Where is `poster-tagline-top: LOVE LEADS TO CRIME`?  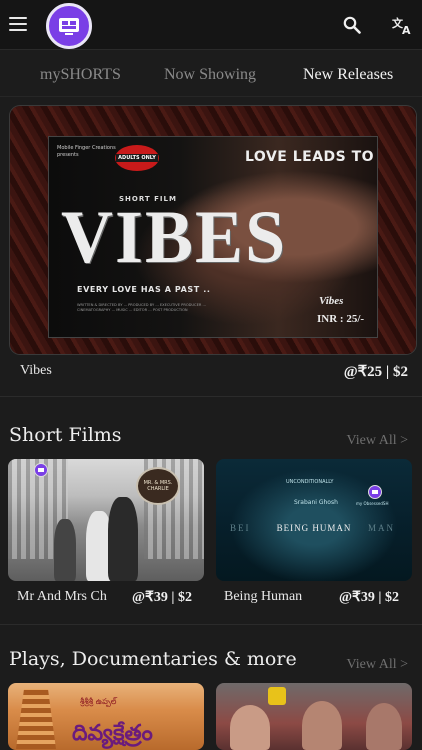
poster-tagline-top: LOVE LEADS TO CRIME is located at coordinates (311, 157).